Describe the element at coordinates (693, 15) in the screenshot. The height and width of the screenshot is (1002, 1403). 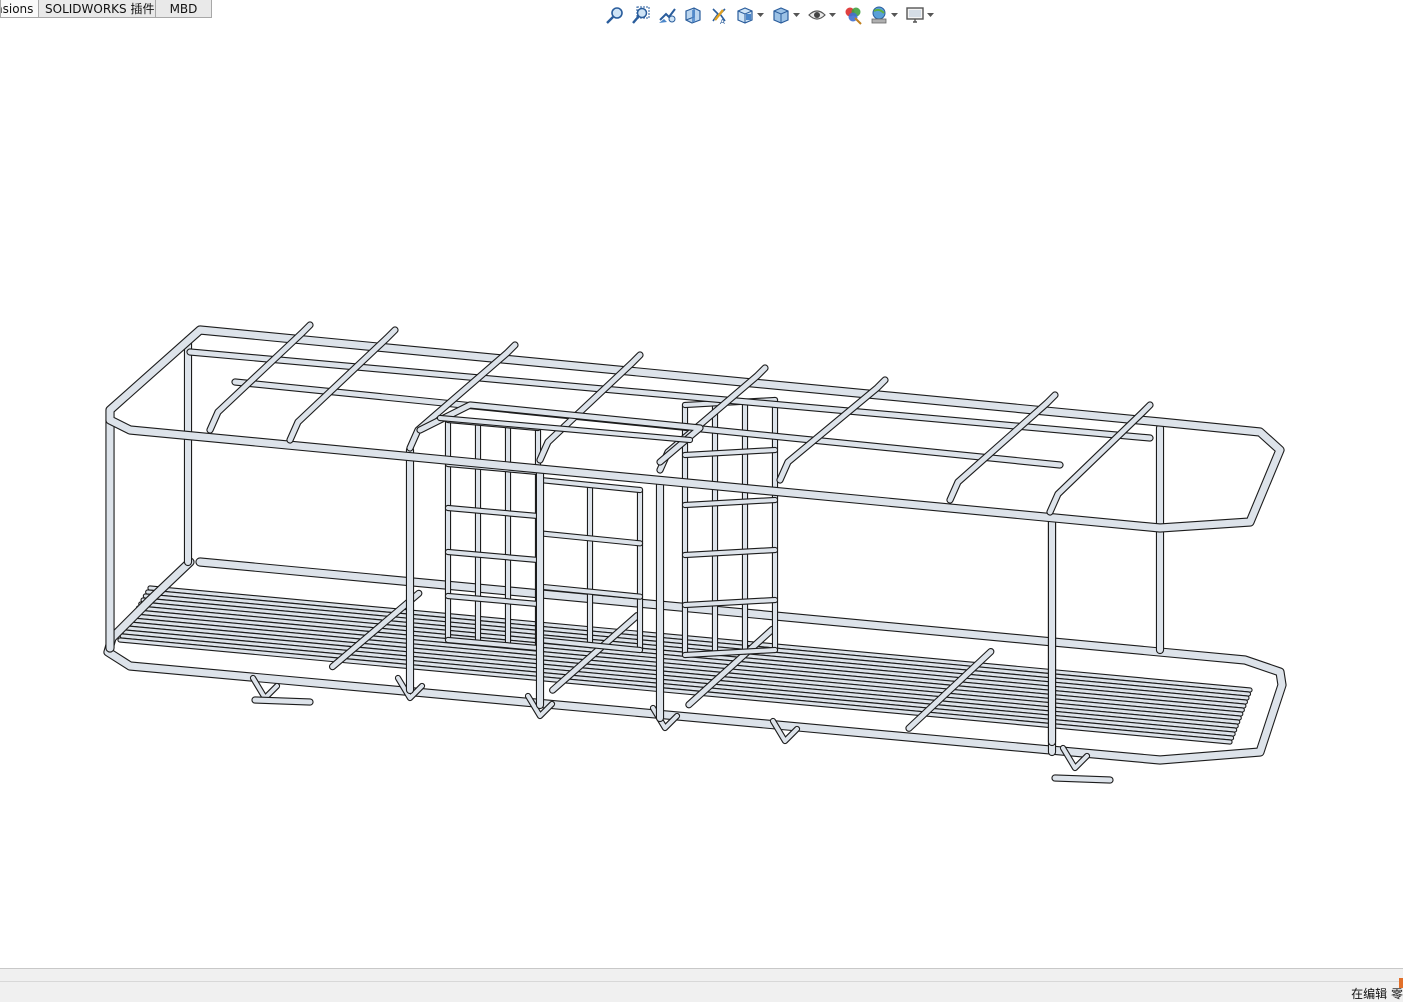
I see `section-view-icon` at that location.